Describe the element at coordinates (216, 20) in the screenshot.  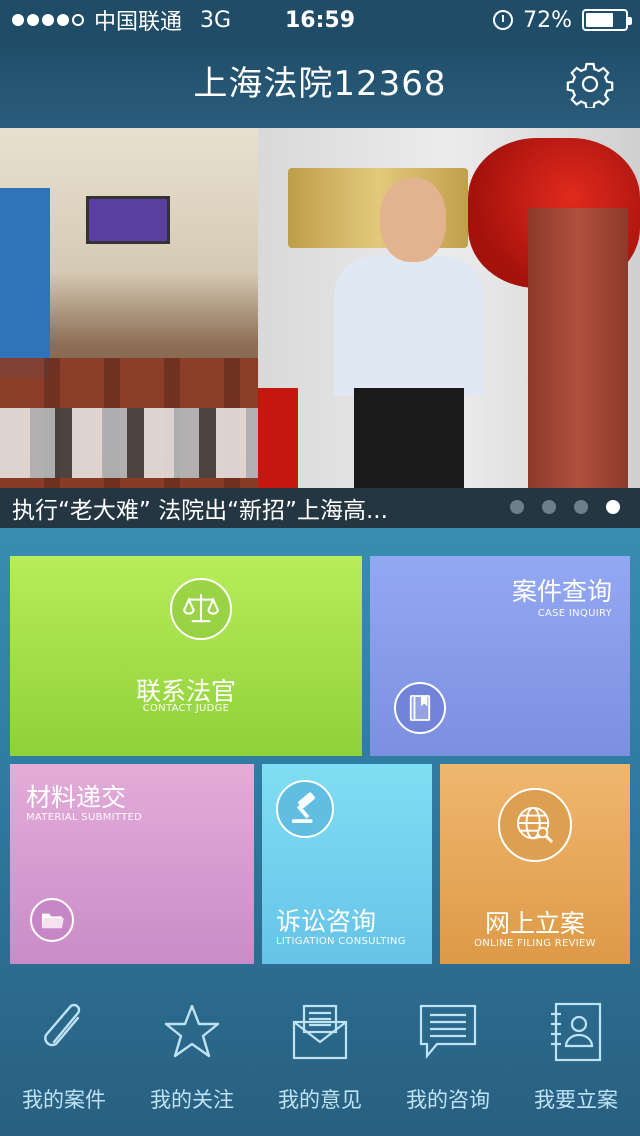
I see `network-type: 3G` at that location.